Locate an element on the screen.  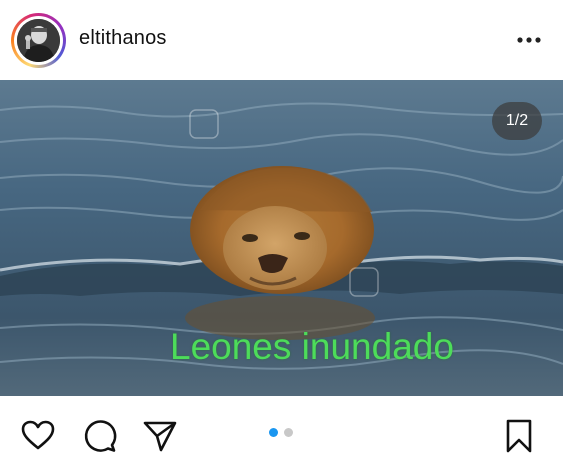
send-icon is located at coordinates (160, 438).